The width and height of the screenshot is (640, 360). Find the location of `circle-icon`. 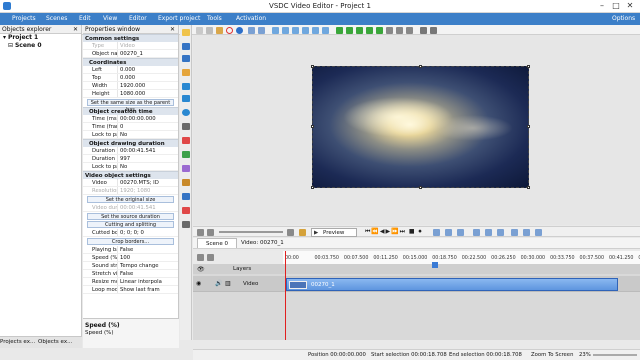

circle-icon is located at coordinates (239, 30).